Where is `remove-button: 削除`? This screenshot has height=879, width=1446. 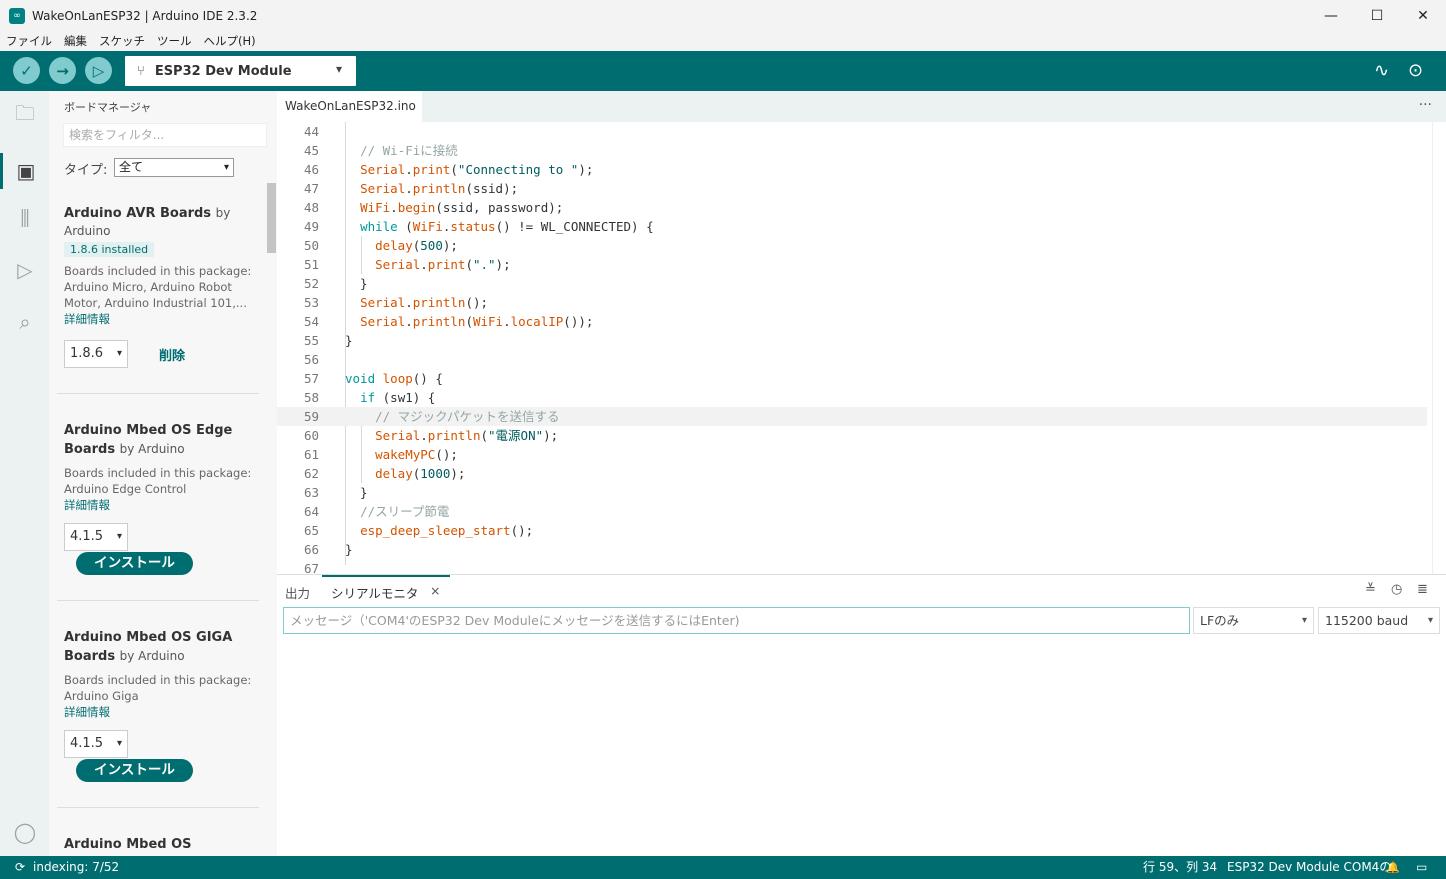
remove-button: 削除 is located at coordinates (172, 354).